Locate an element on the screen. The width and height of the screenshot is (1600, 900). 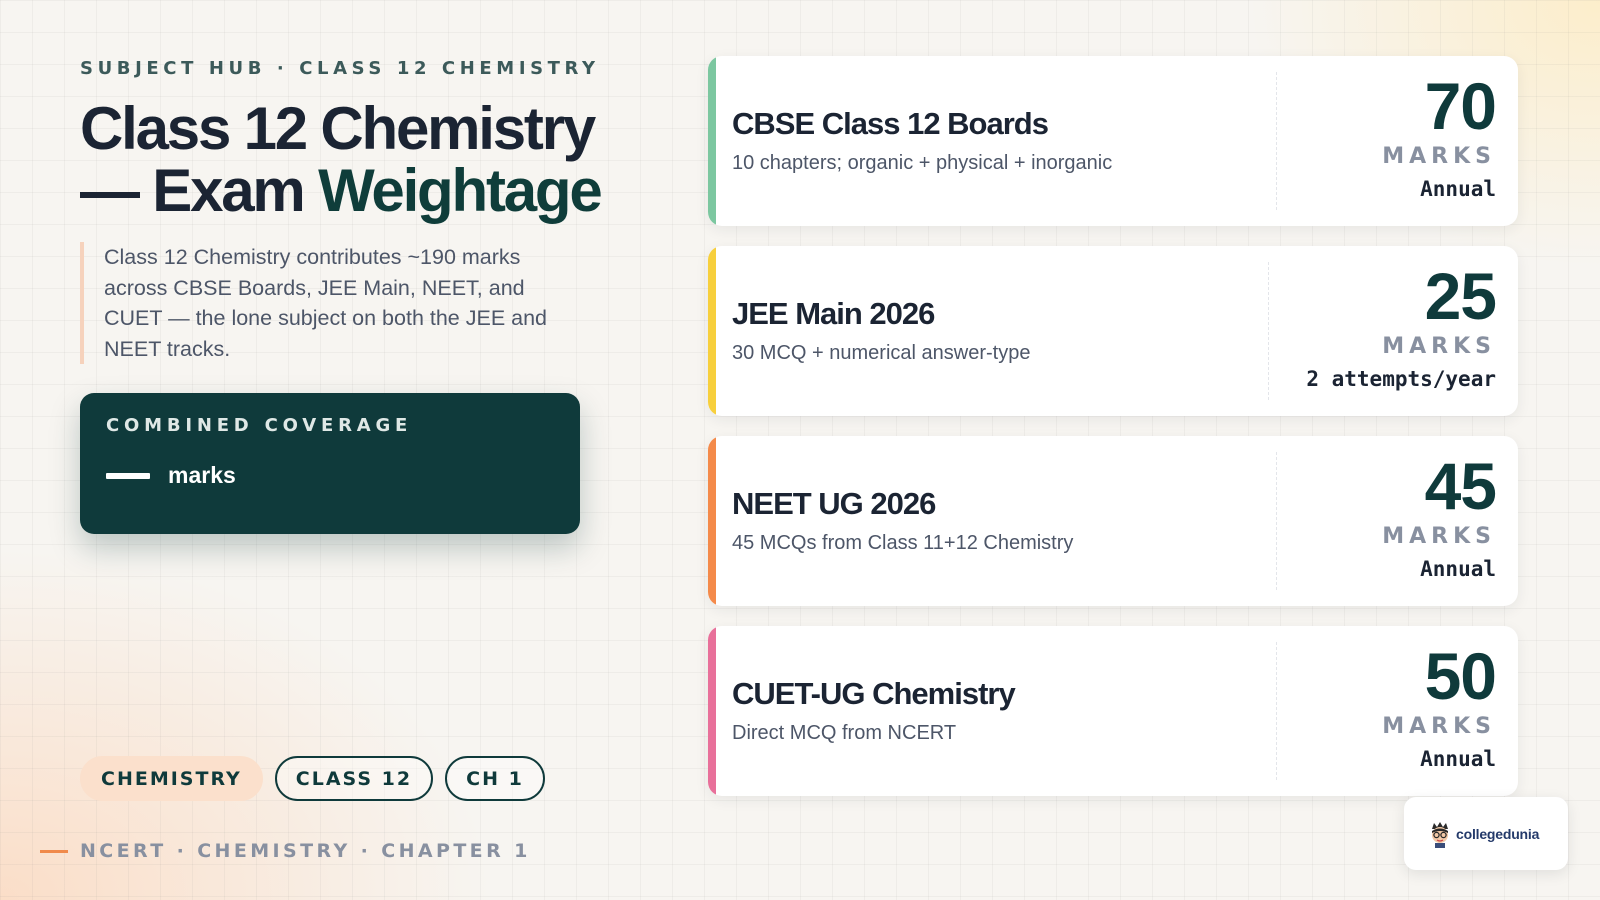
logo-text: collegedunia is located at coordinates (1498, 833).